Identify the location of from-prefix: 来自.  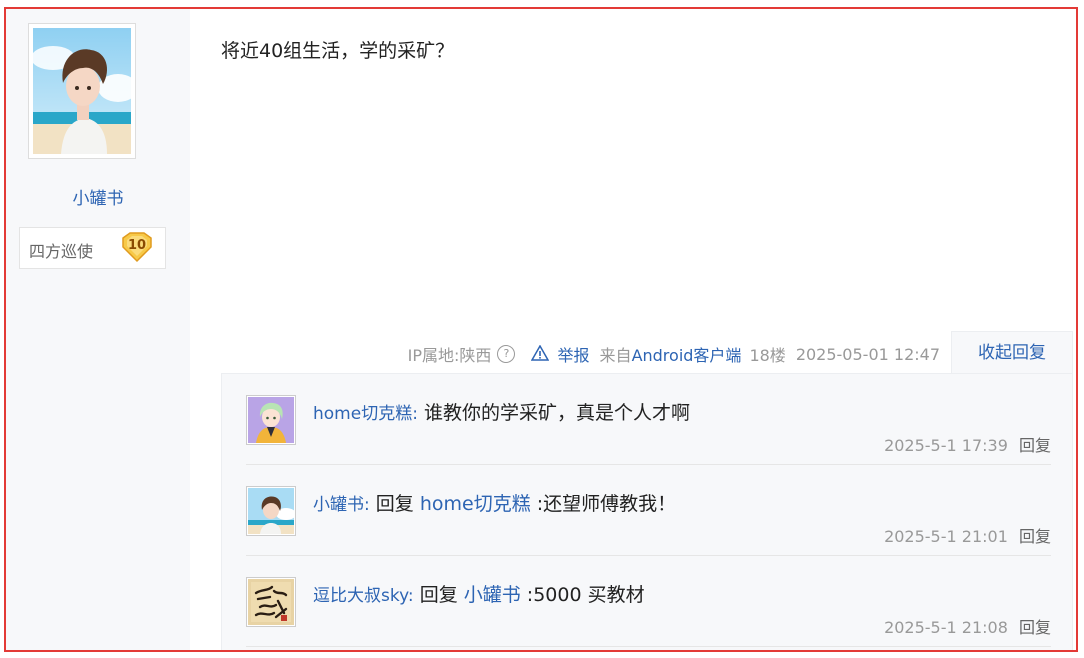
(615, 355).